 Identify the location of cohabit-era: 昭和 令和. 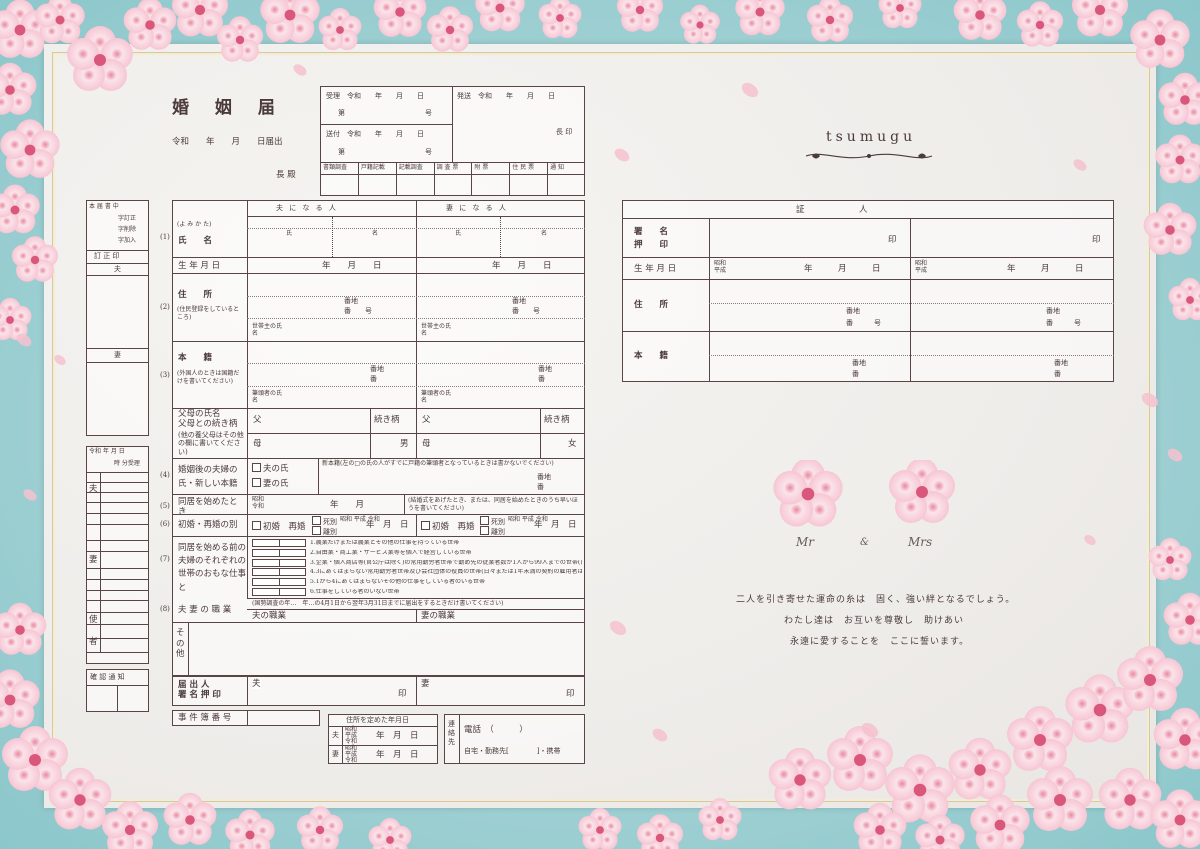
(258, 503).